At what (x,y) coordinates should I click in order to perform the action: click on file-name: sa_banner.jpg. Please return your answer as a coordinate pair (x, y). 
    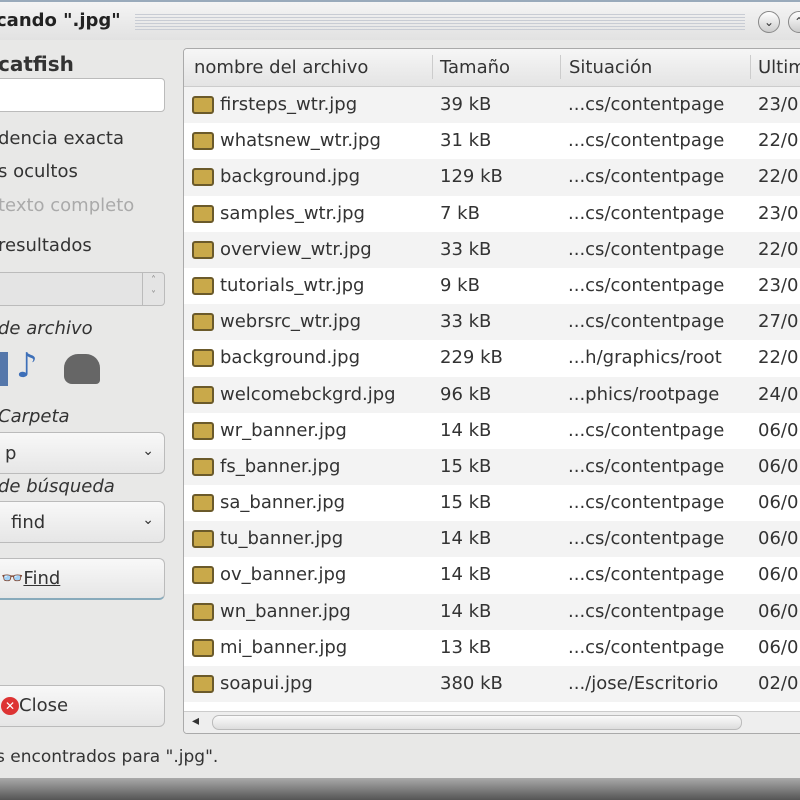
    Looking at the image, I should click on (283, 503).